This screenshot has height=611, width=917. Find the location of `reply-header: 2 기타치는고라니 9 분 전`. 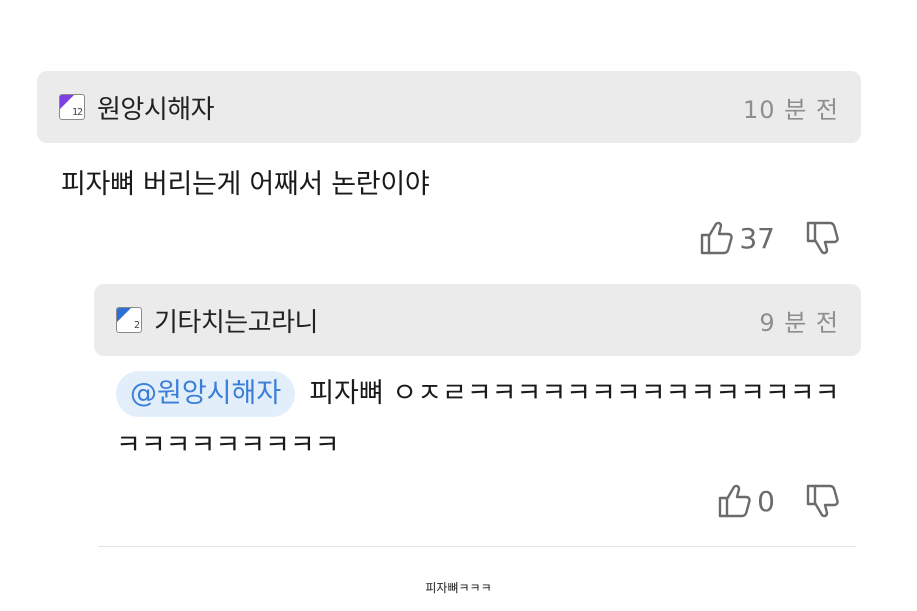

reply-header: 2 기타치는고라니 9 분 전 is located at coordinates (477, 320).